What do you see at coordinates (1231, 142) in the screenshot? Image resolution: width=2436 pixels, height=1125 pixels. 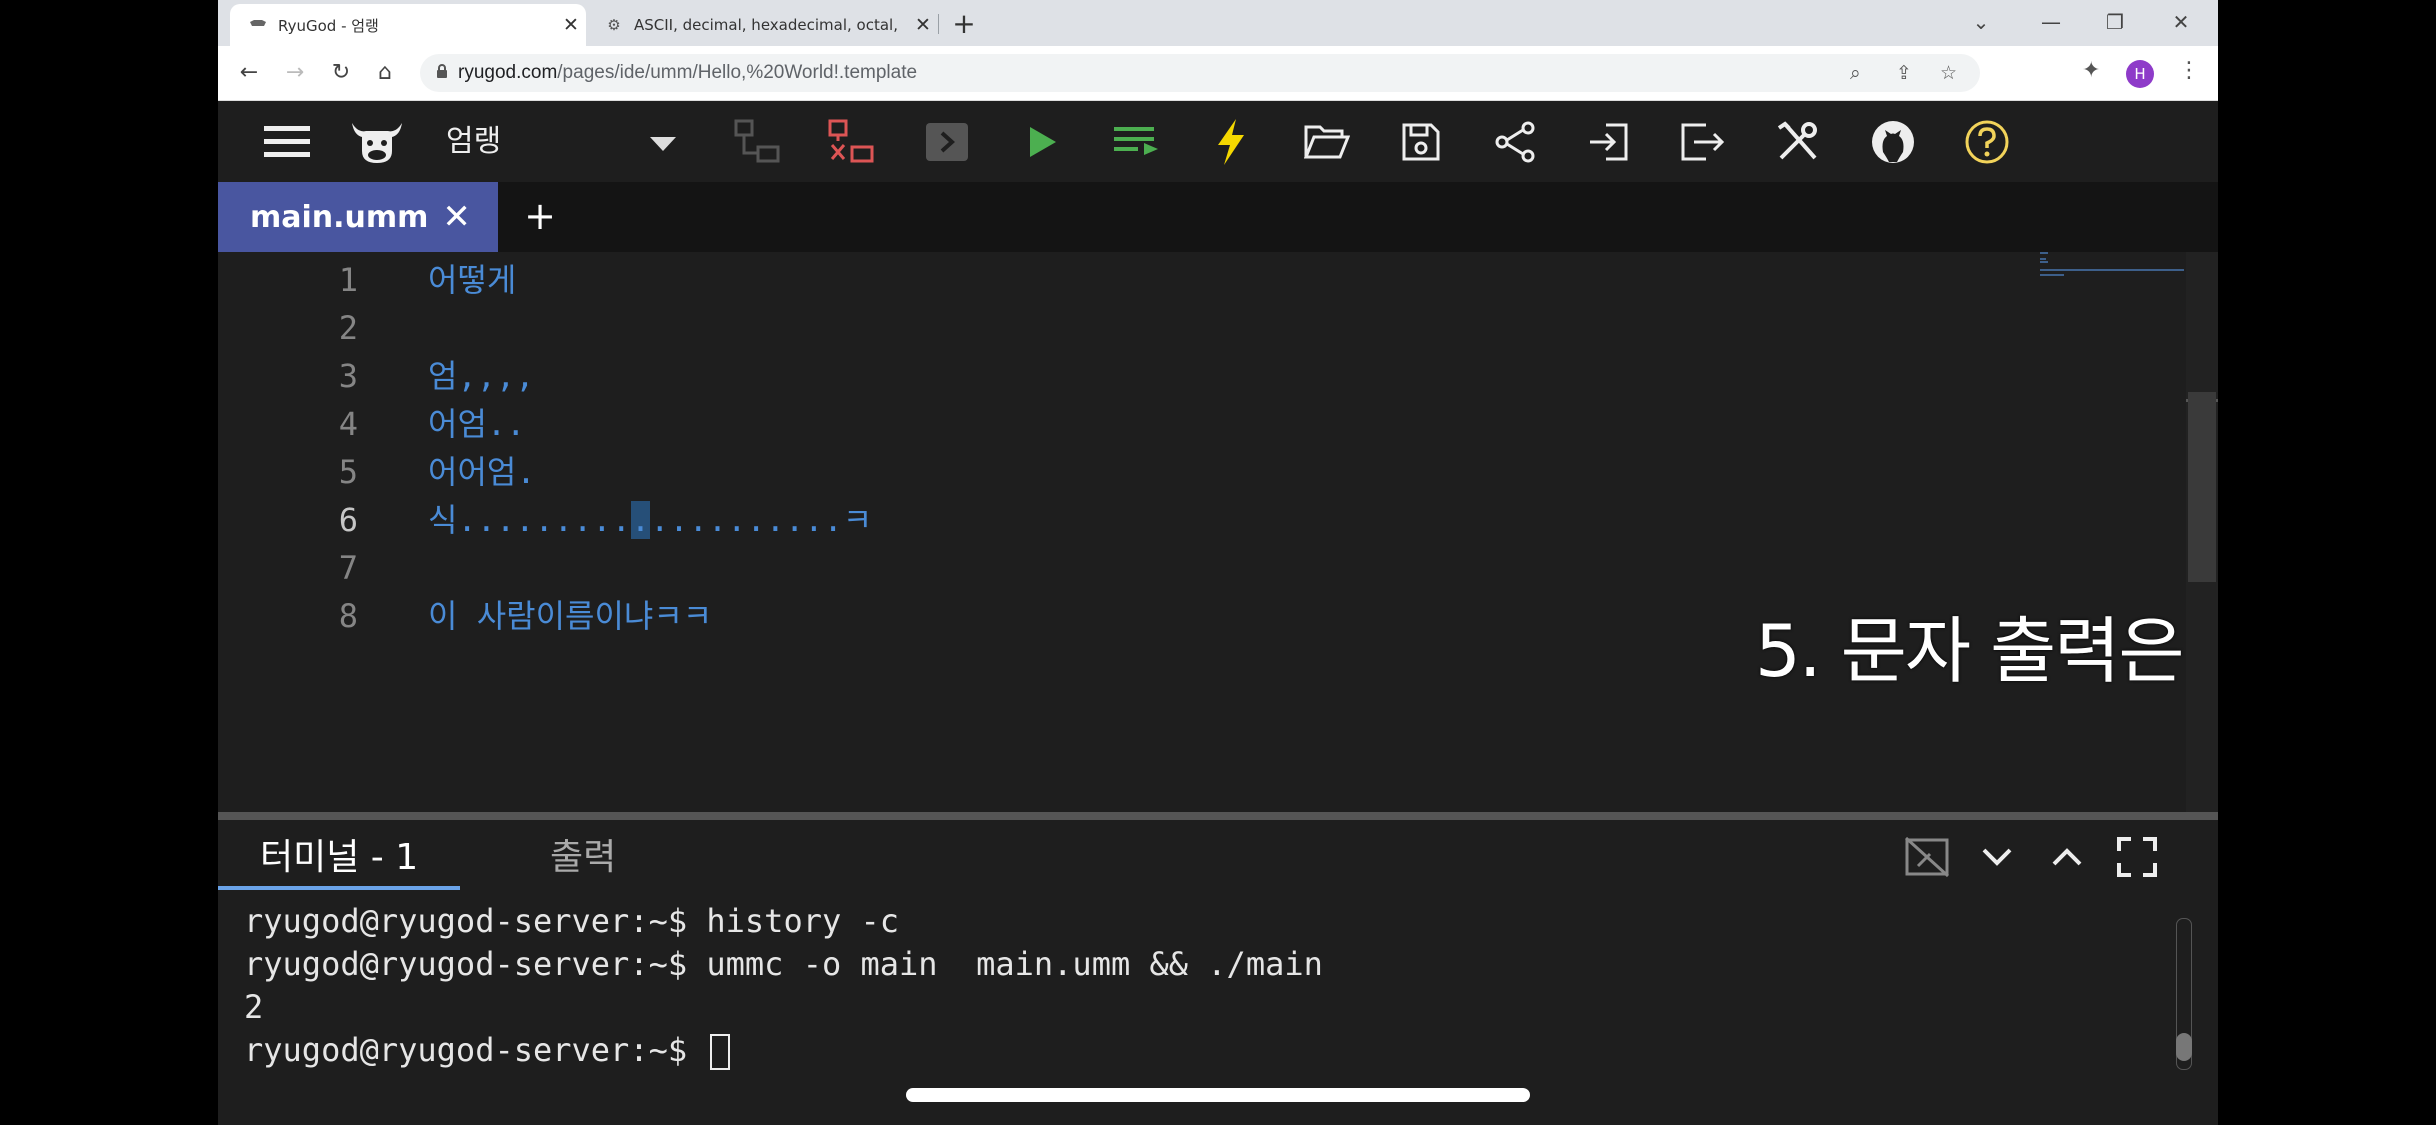 I see `compile-lightning-icon` at bounding box center [1231, 142].